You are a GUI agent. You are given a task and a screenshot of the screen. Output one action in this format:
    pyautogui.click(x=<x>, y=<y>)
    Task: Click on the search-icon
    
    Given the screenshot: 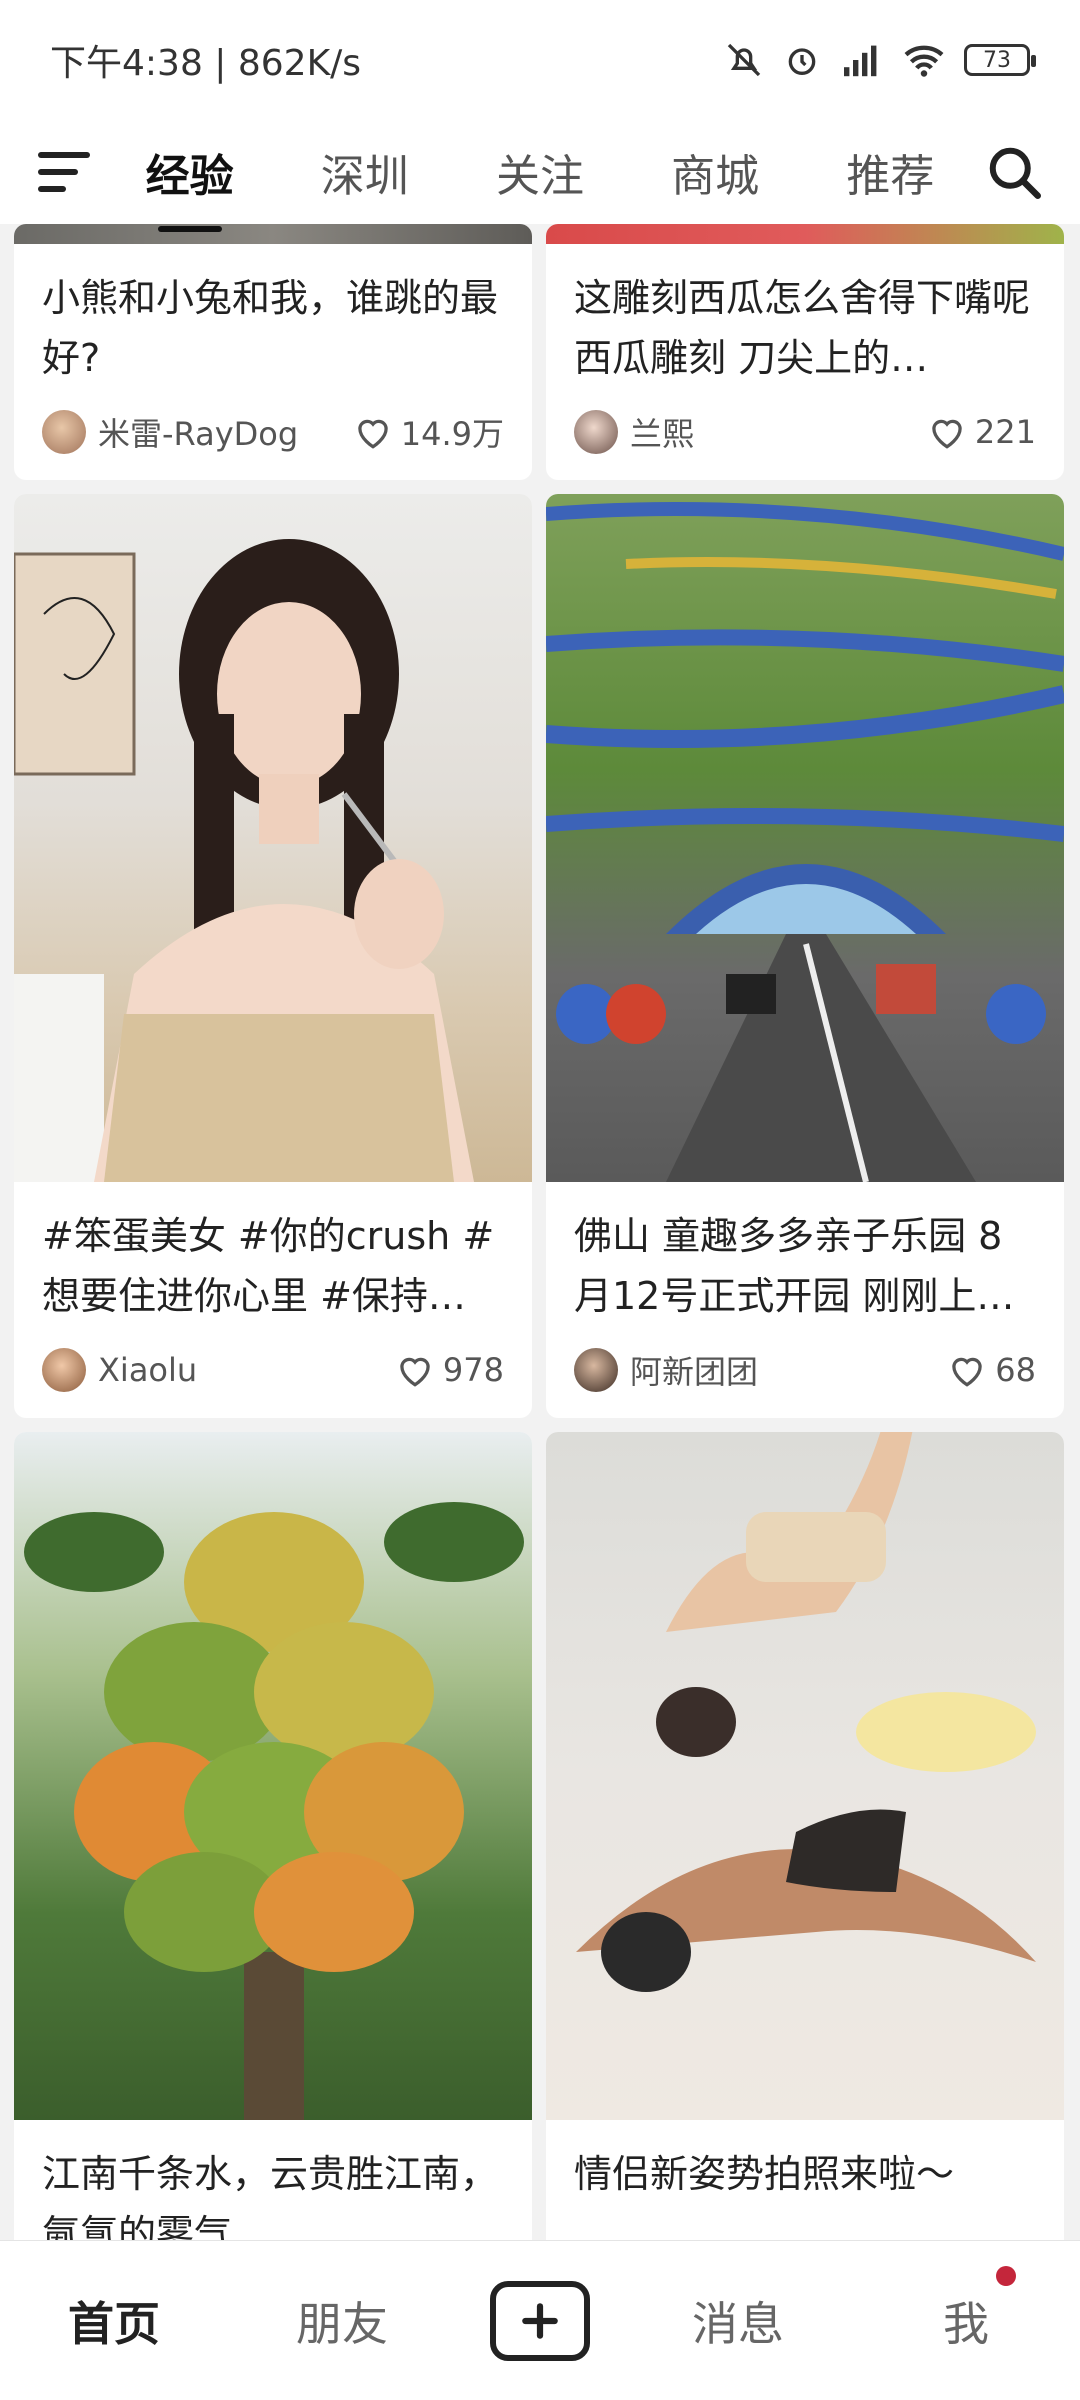 What is the action you would take?
    pyautogui.click(x=1014, y=172)
    